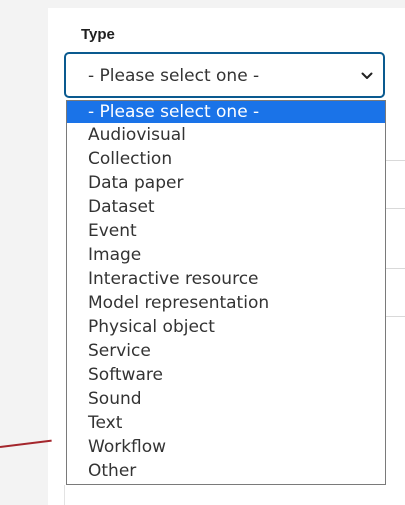  Describe the element at coordinates (226, 447) in the screenshot. I see `type-option: Workflow` at that location.